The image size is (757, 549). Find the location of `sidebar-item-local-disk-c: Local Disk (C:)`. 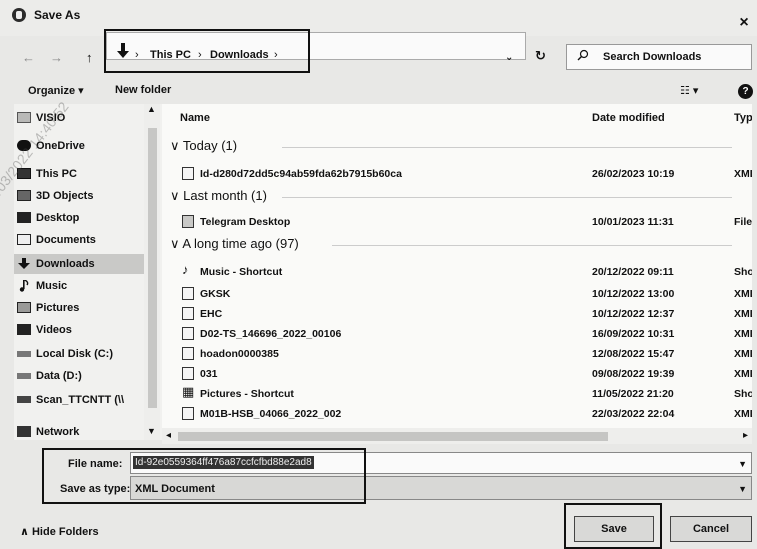

sidebar-item-local-disk-c: Local Disk (C:) is located at coordinates (79, 354).